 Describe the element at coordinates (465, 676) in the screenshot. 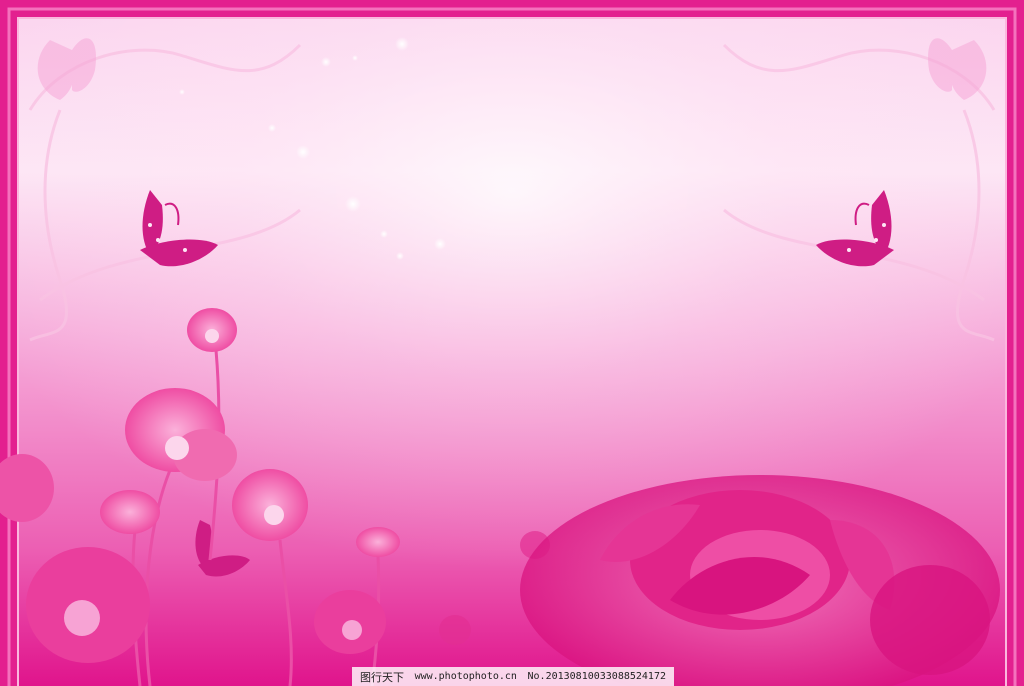

I see `watermark-url: www.photophoto.cn` at that location.